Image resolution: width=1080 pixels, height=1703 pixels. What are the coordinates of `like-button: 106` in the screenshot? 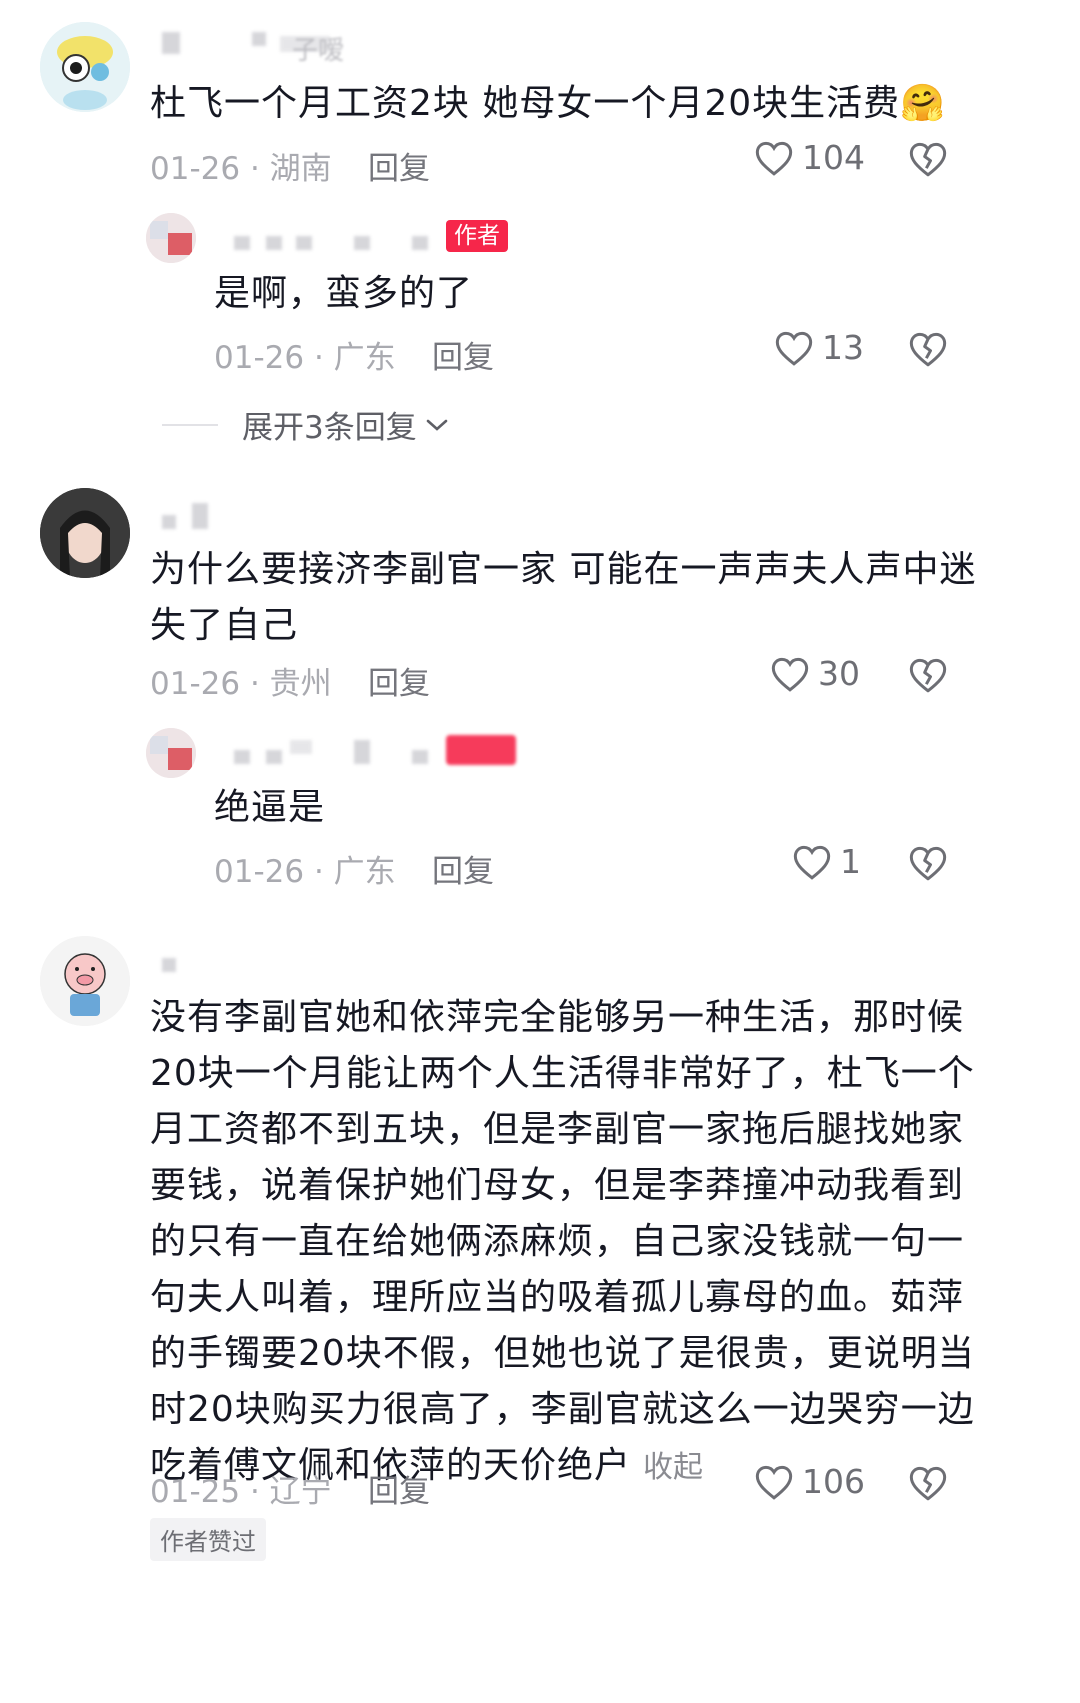 It's located at (809, 1481).